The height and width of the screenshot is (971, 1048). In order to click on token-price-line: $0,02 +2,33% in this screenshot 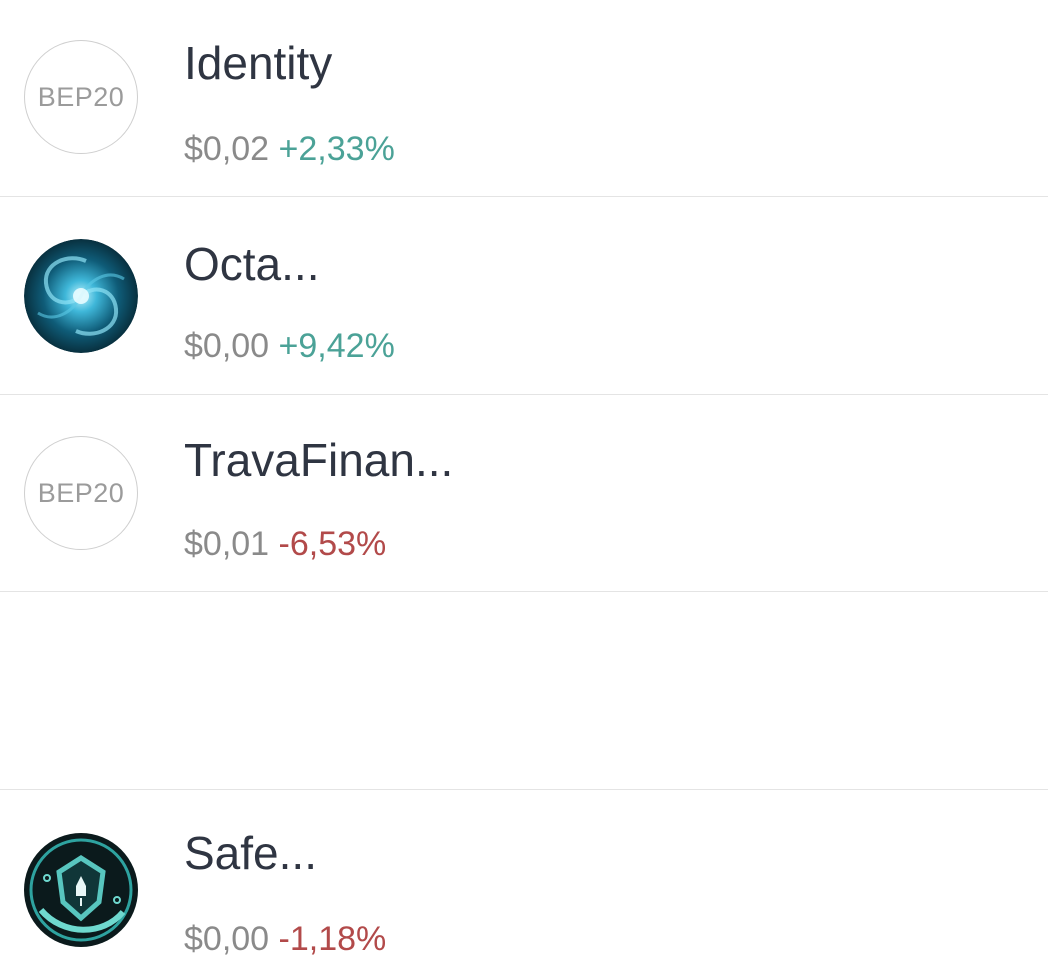, I will do `click(289, 149)`.